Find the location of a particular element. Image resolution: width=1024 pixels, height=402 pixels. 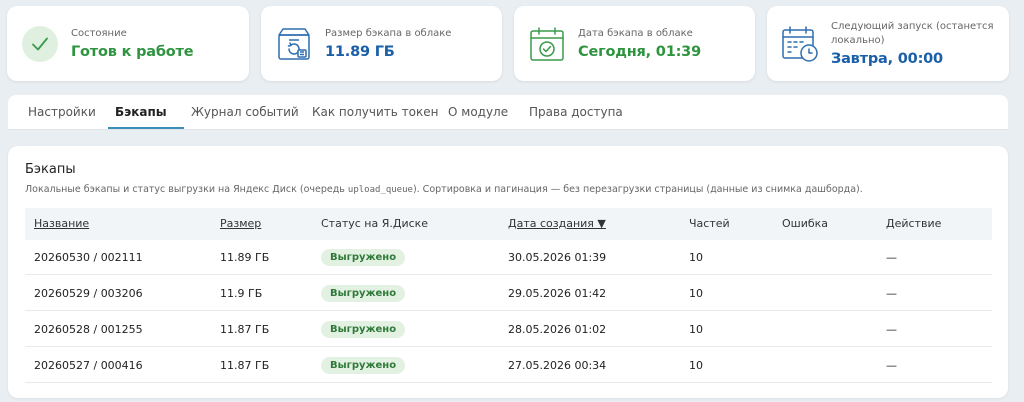

cell-name: 20260530 / 002111 is located at coordinates (88, 257).